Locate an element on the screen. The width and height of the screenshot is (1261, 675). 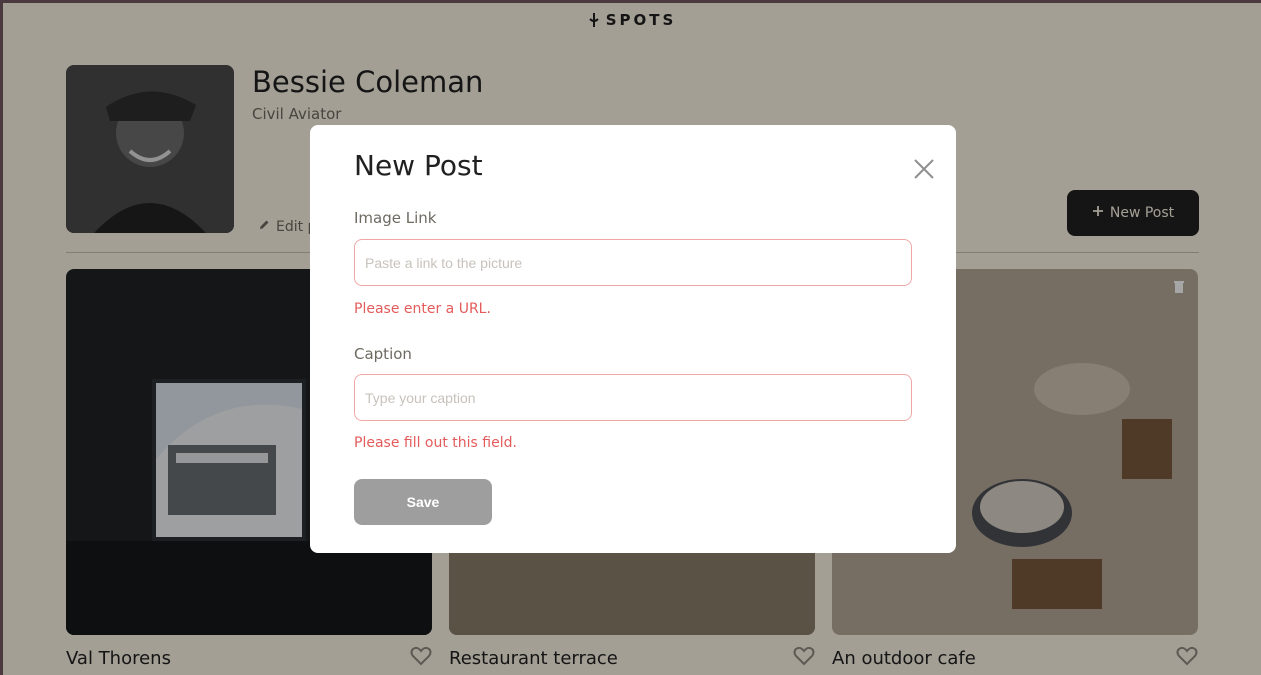
modal-title: New Post is located at coordinates (418, 165).